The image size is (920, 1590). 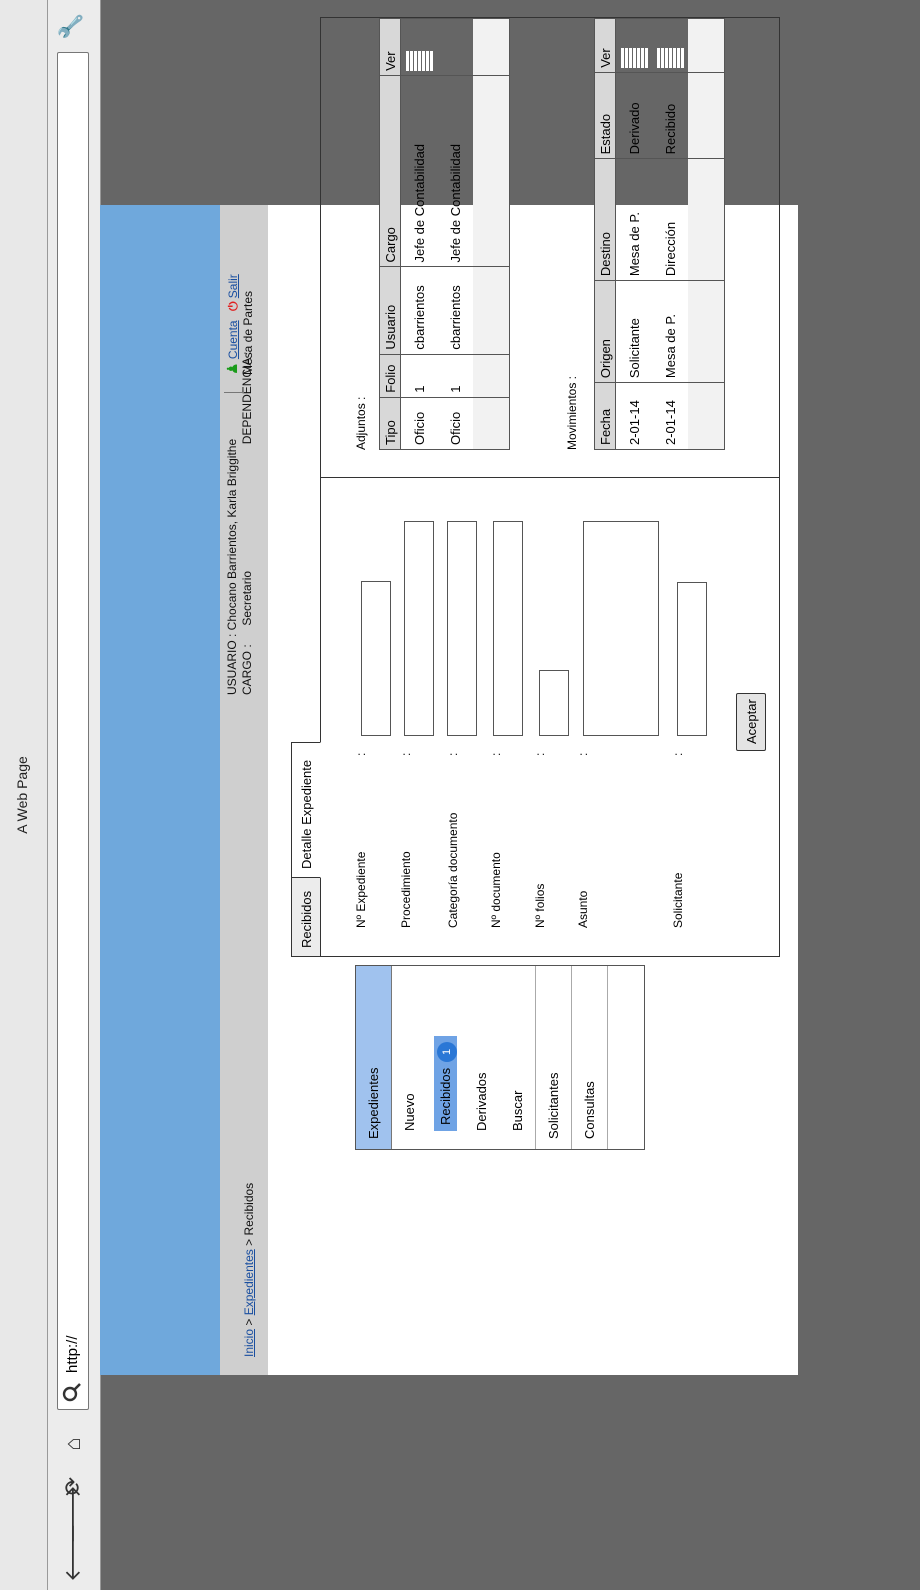 I want to click on column-header: Tipo, so click(x=390, y=423).